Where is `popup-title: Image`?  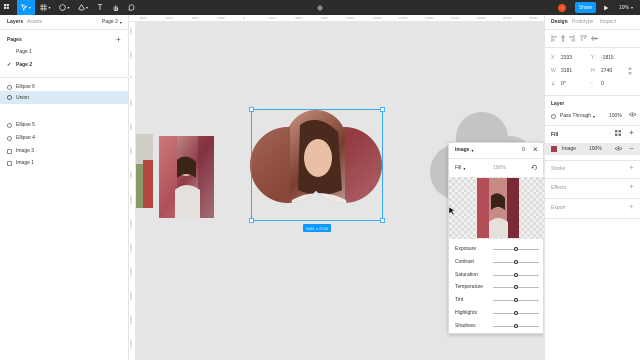
popup-title: Image is located at coordinates (462, 150).